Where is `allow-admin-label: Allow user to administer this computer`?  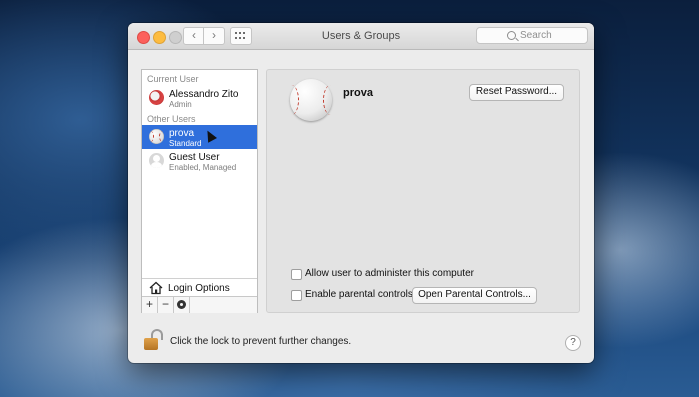 allow-admin-label: Allow user to administer this computer is located at coordinates (389, 273).